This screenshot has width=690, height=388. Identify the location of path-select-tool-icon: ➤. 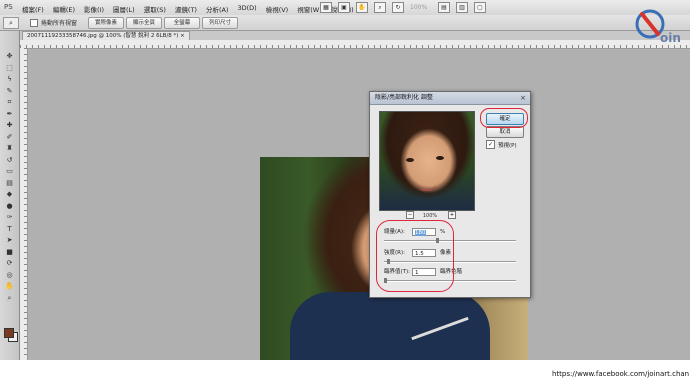
(9, 240).